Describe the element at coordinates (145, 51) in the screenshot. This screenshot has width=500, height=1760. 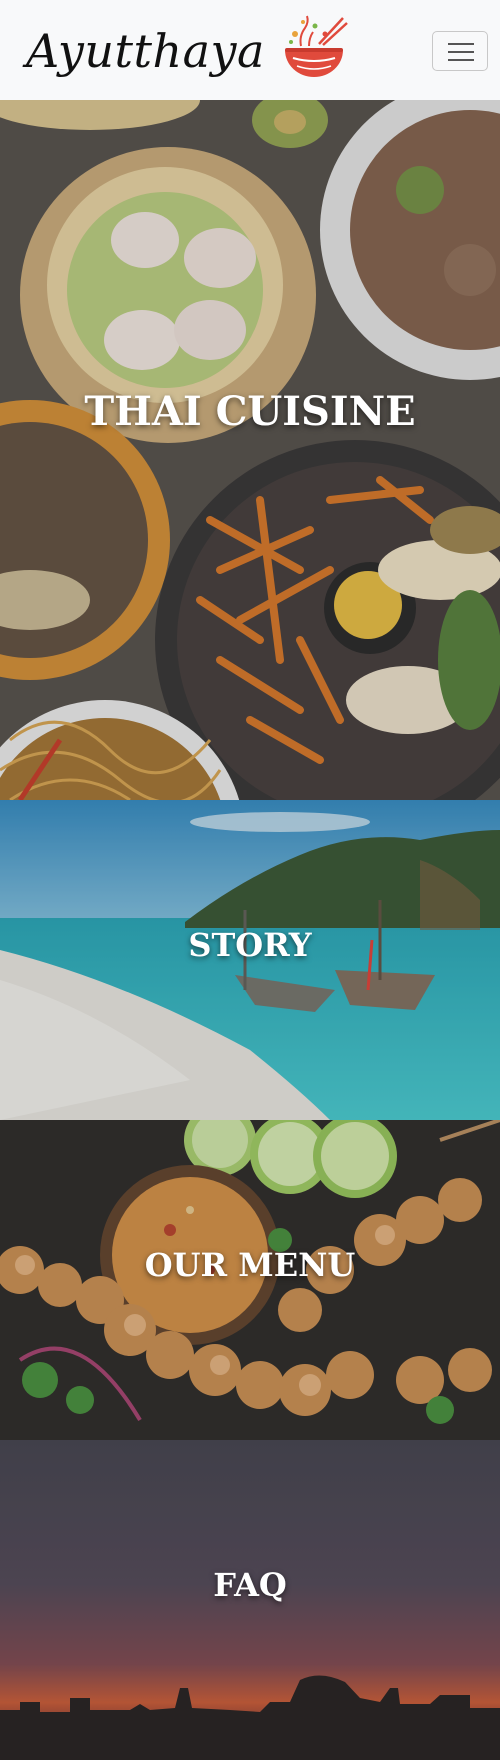
I see `brand-name: Ayutthaya` at that location.